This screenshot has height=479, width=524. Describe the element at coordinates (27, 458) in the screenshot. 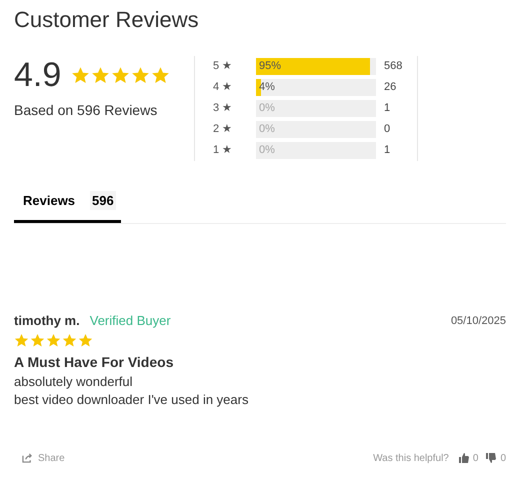

I see `share-icon` at that location.